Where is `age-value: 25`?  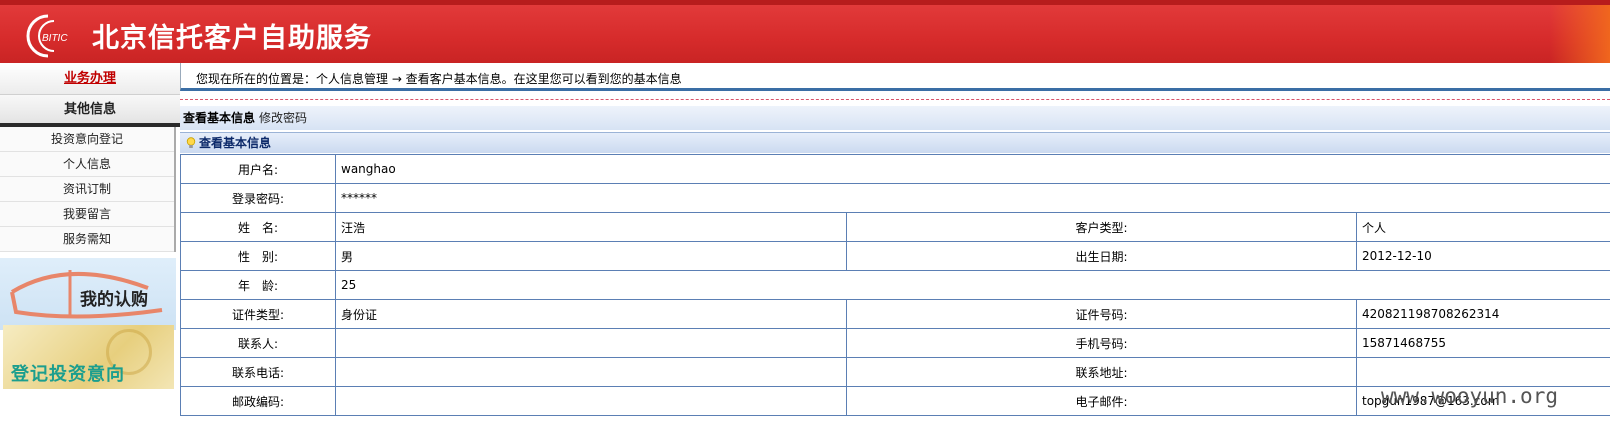
age-value: 25 is located at coordinates (972, 285).